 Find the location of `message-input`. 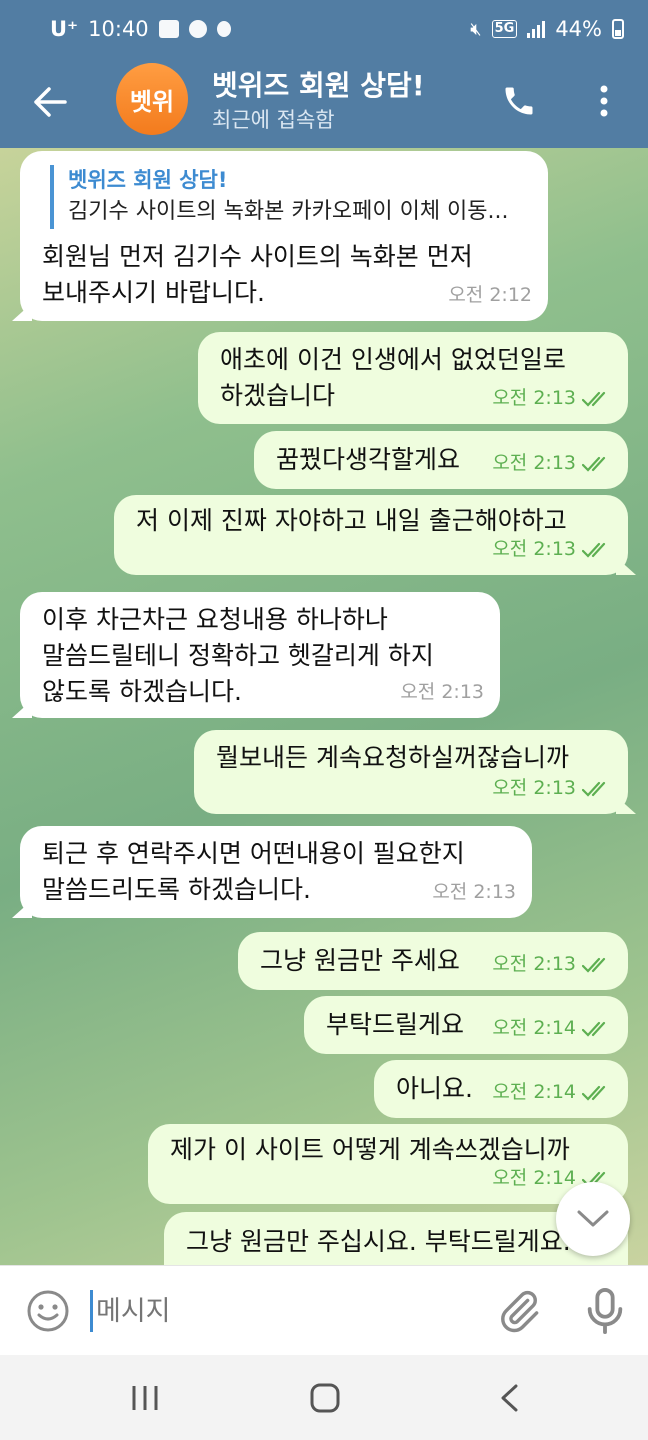

message-input is located at coordinates (280, 1311).